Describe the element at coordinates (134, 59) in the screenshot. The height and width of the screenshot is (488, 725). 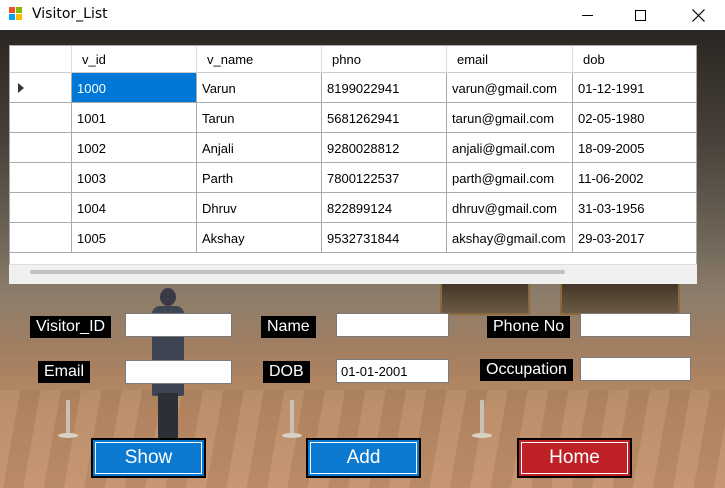
I see `column-header-v-id: v_id` at that location.